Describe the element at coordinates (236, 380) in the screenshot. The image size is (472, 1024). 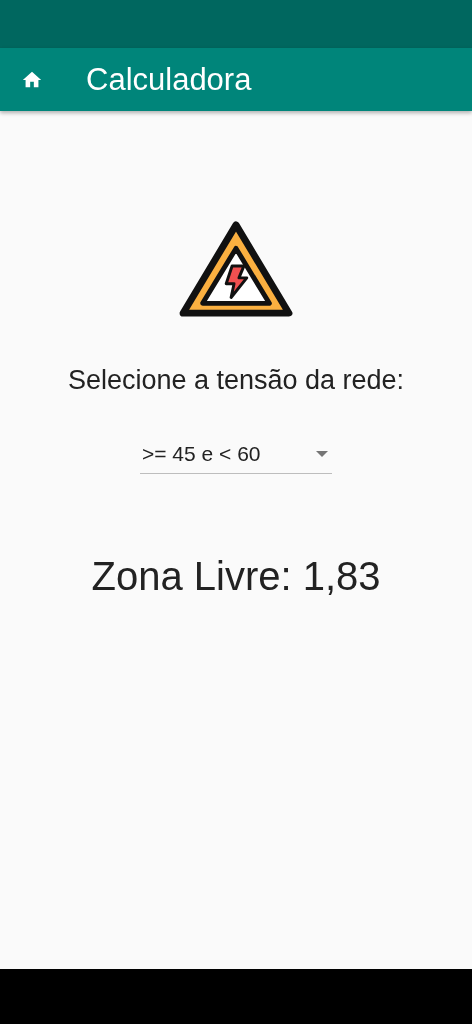
I see `prompt-label: Selecione a tensão da rede:` at that location.